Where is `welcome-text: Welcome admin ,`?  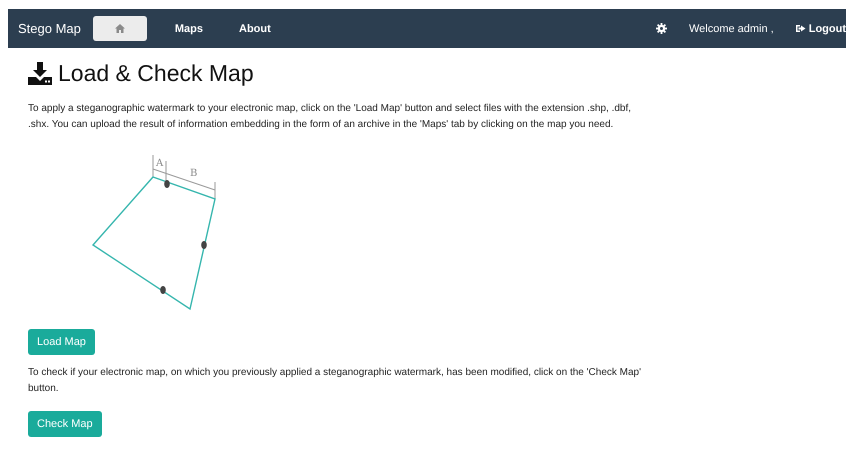 welcome-text: Welcome admin , is located at coordinates (731, 28).